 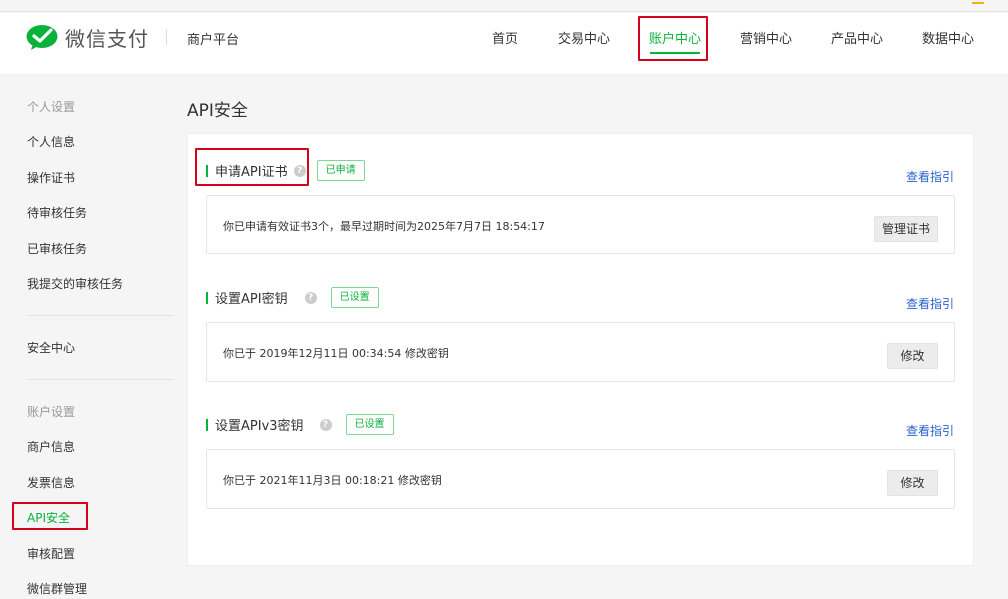 What do you see at coordinates (42, 37) in the screenshot?
I see `wechat-pay-logo-icon` at bounding box center [42, 37].